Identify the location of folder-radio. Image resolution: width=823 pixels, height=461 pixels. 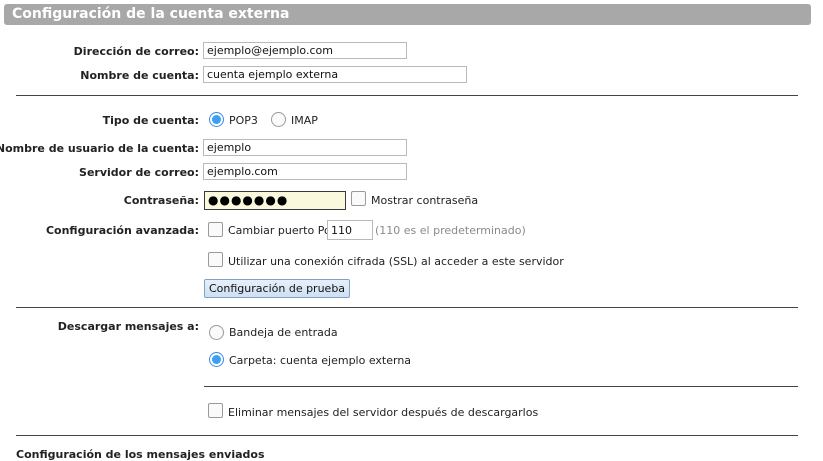
(216, 359).